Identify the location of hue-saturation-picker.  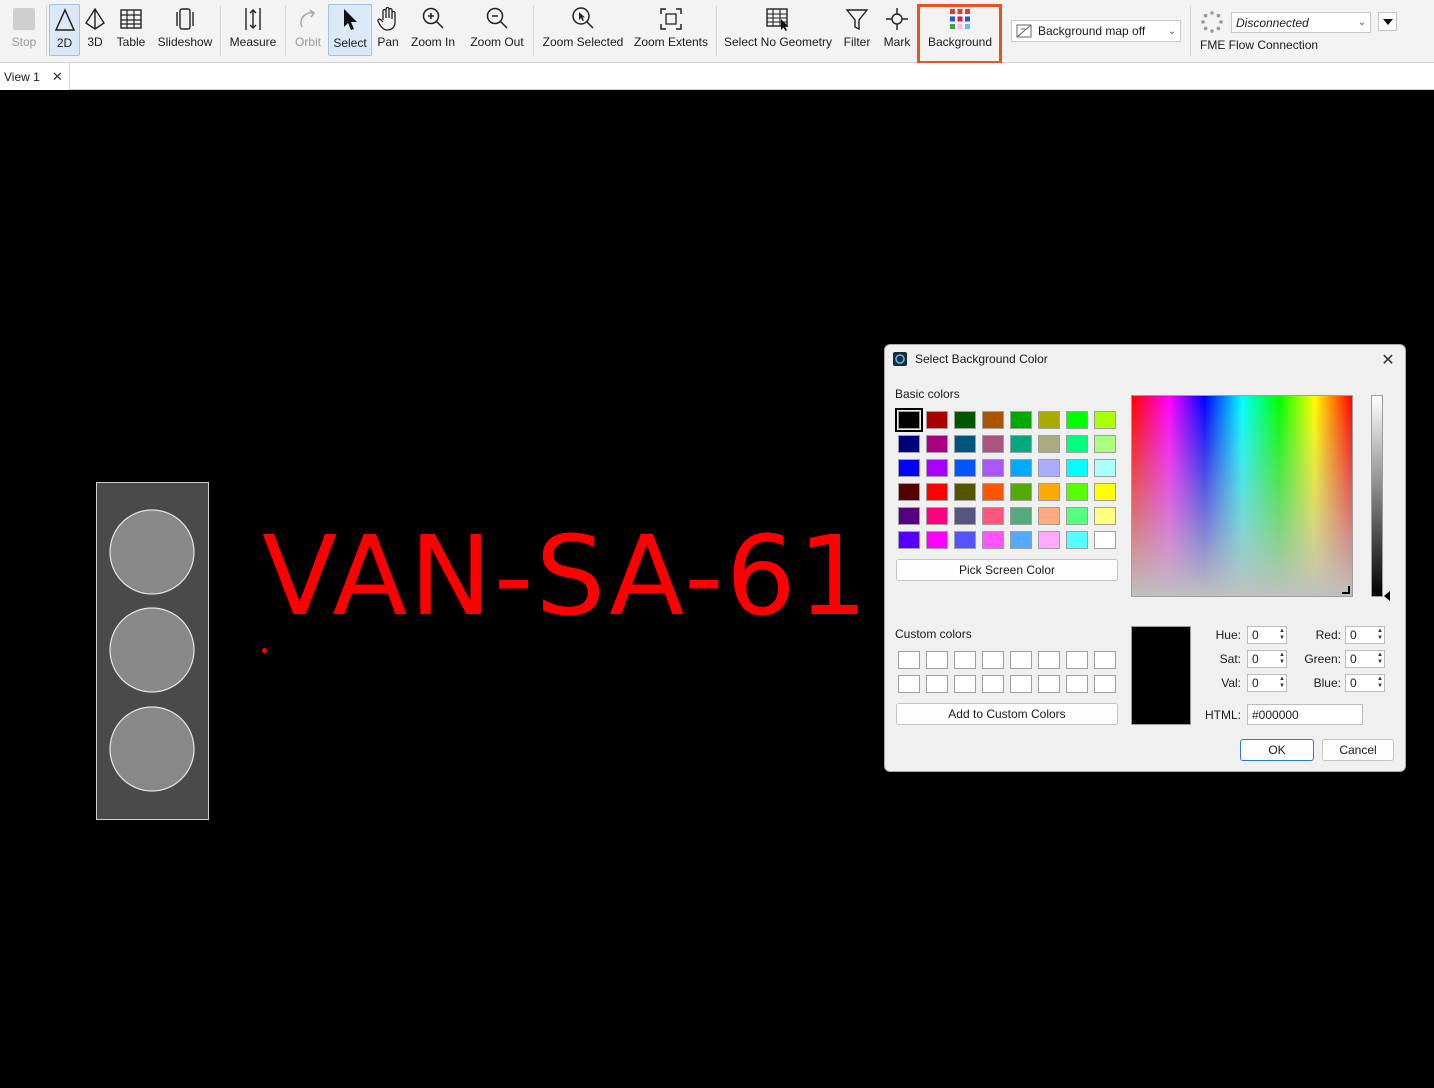
(1242, 496).